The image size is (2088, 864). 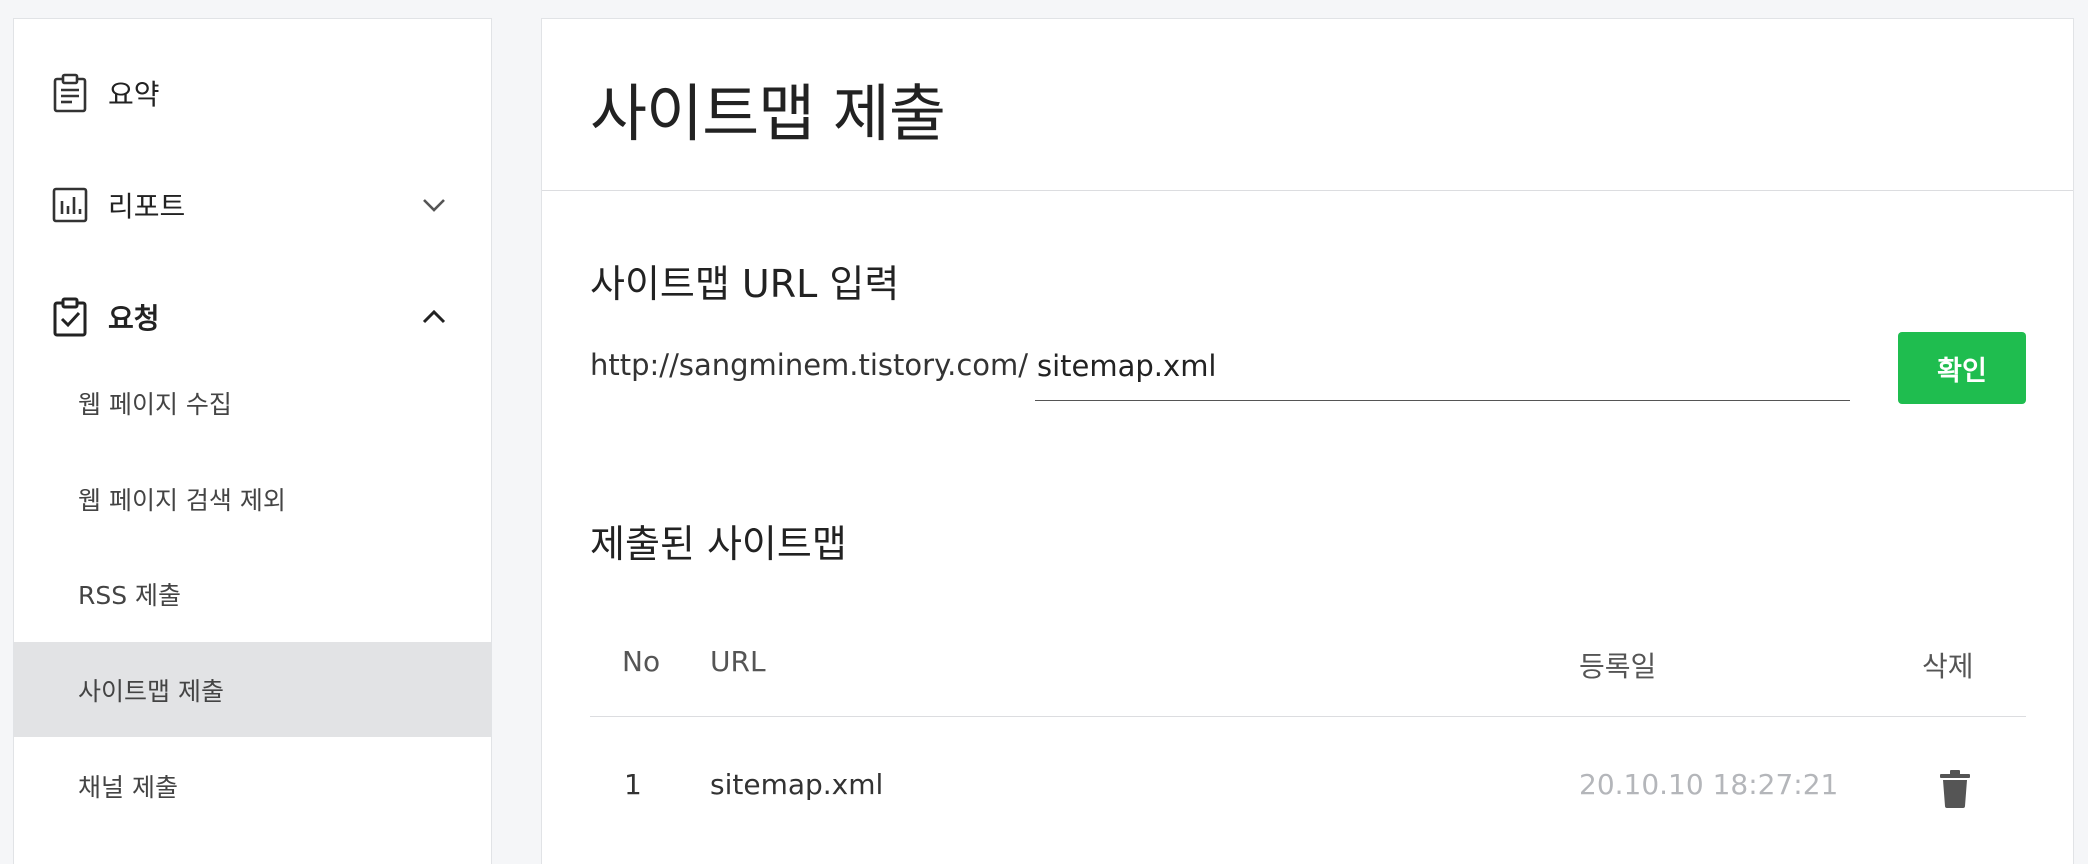 I want to click on bar-chart-icon, so click(x=70, y=205).